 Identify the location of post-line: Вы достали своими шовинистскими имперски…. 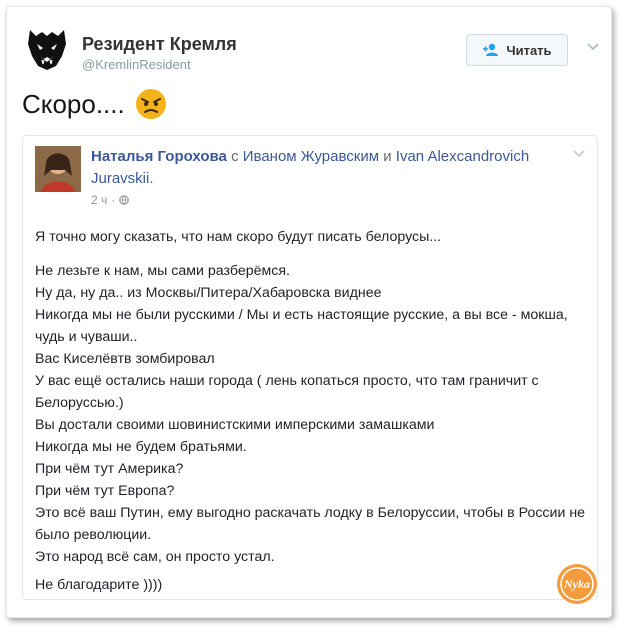
(235, 425).